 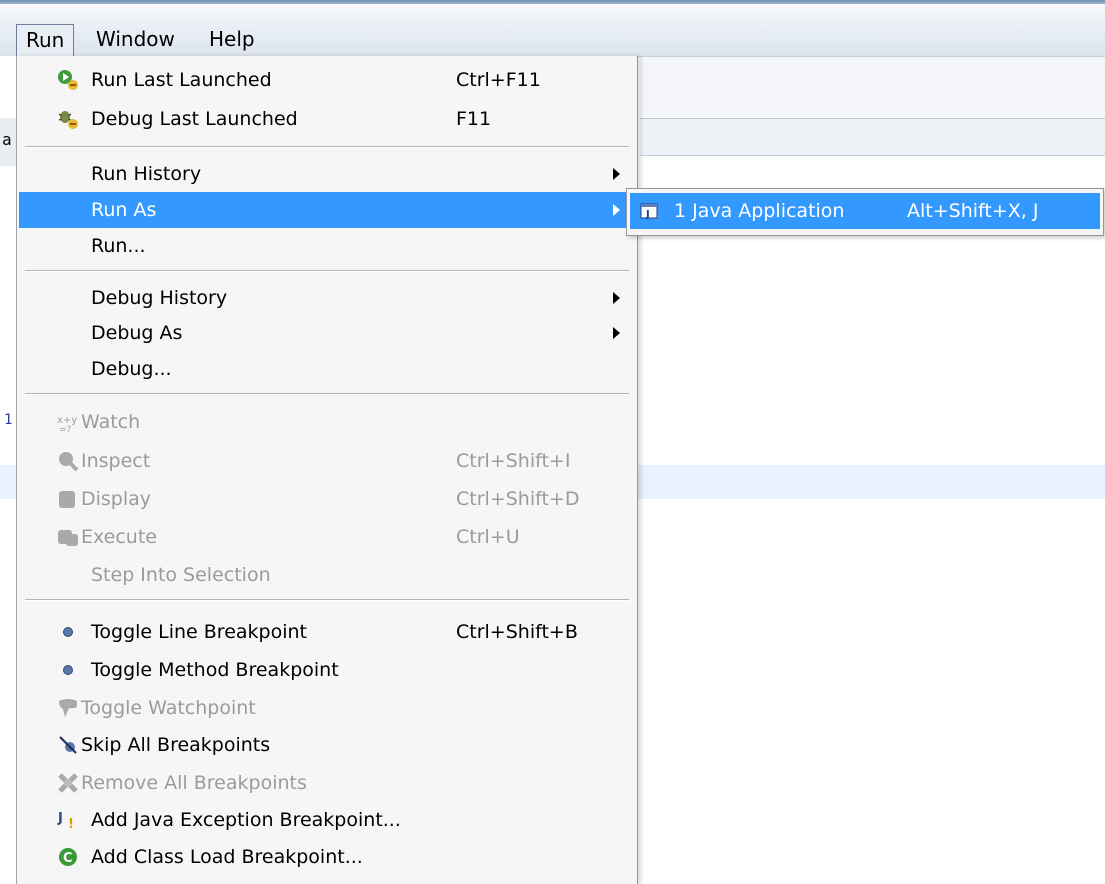 I want to click on menu-item-label: Debug As, so click(x=137, y=333).